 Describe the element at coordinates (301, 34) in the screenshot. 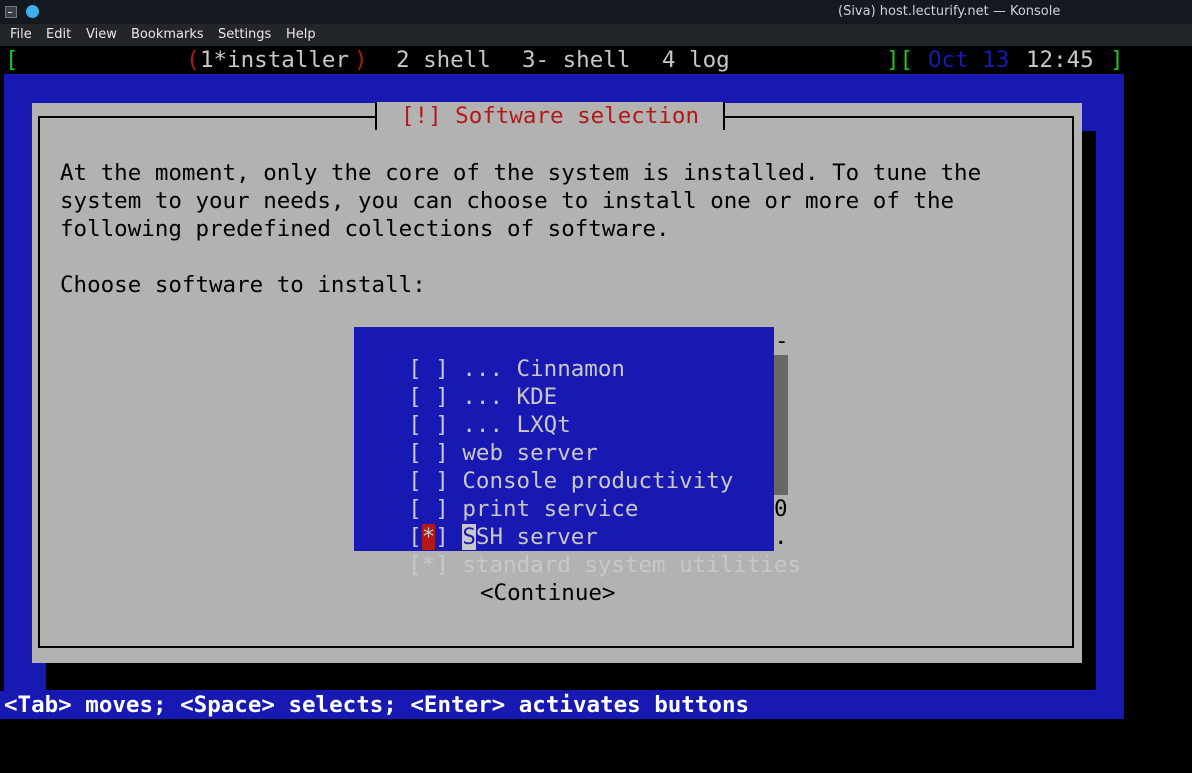

I see `menu-help: Help` at that location.